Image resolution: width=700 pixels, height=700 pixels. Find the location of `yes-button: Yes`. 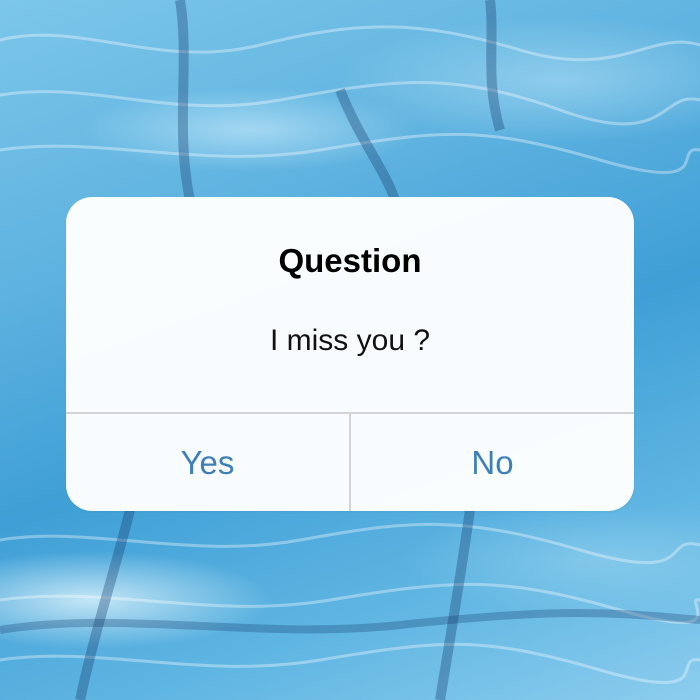

yes-button: Yes is located at coordinates (207, 462).